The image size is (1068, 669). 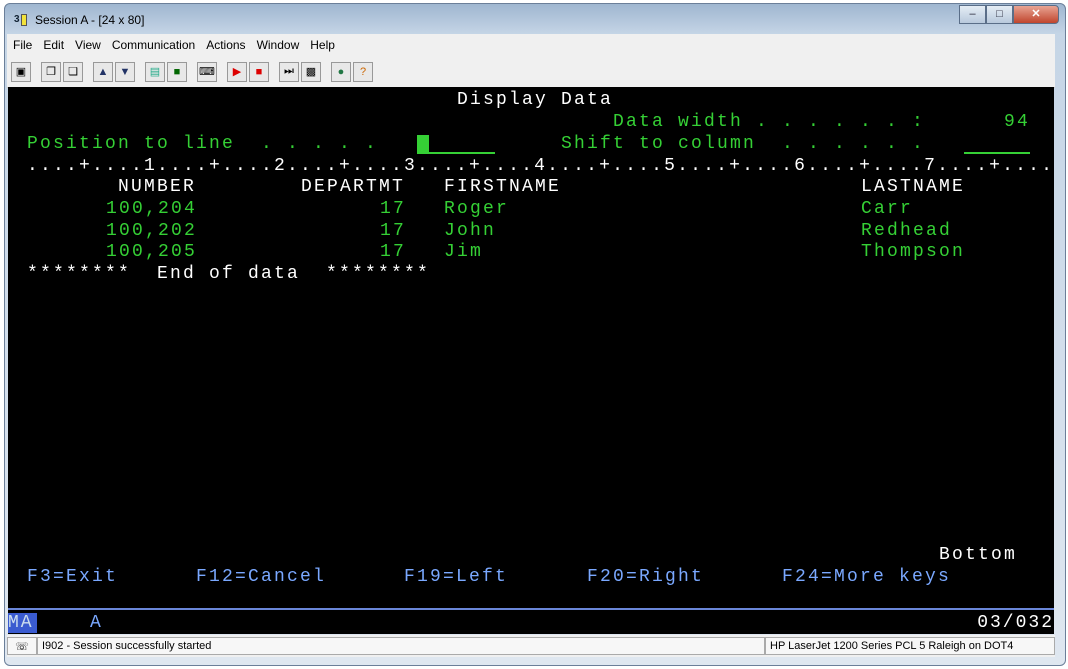 What do you see at coordinates (203, 144) in the screenshot?
I see `position-to-line-label: Position to line . . . . .` at bounding box center [203, 144].